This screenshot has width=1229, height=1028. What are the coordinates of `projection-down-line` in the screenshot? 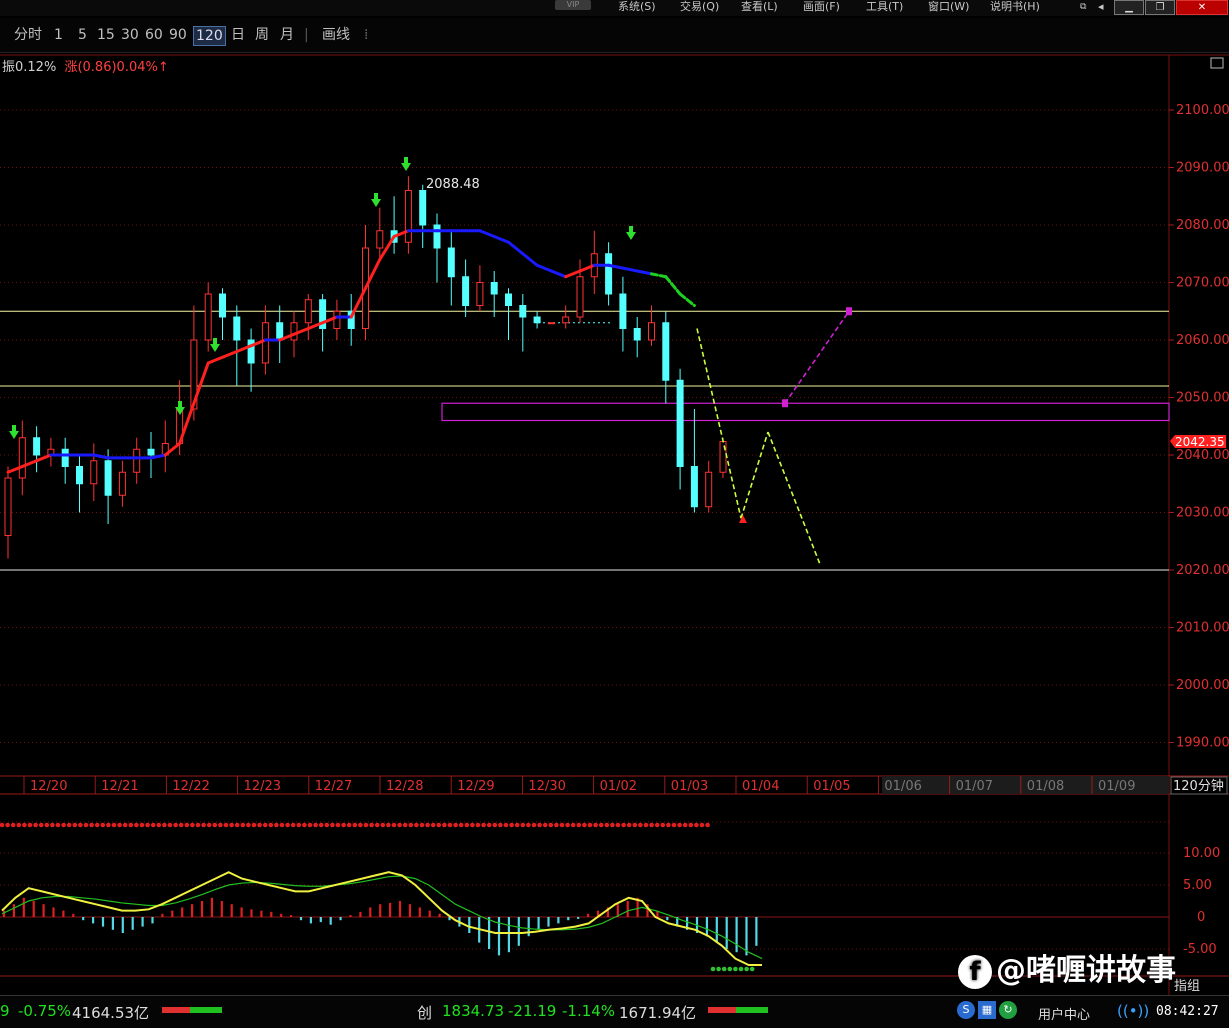 It's located at (794, 498).